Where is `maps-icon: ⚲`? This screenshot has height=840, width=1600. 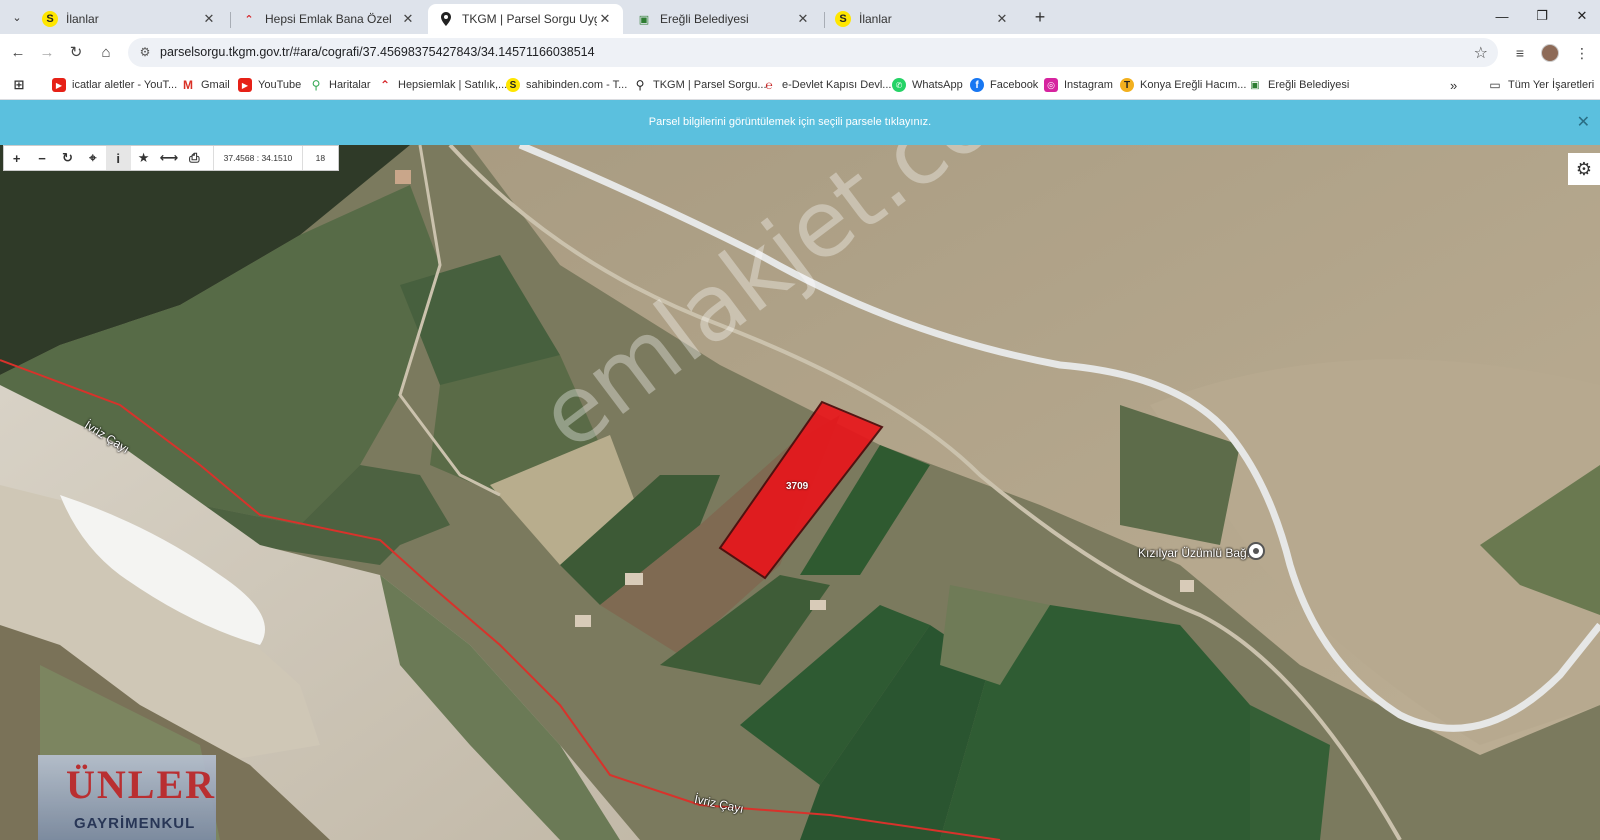 maps-icon: ⚲ is located at coordinates (316, 85).